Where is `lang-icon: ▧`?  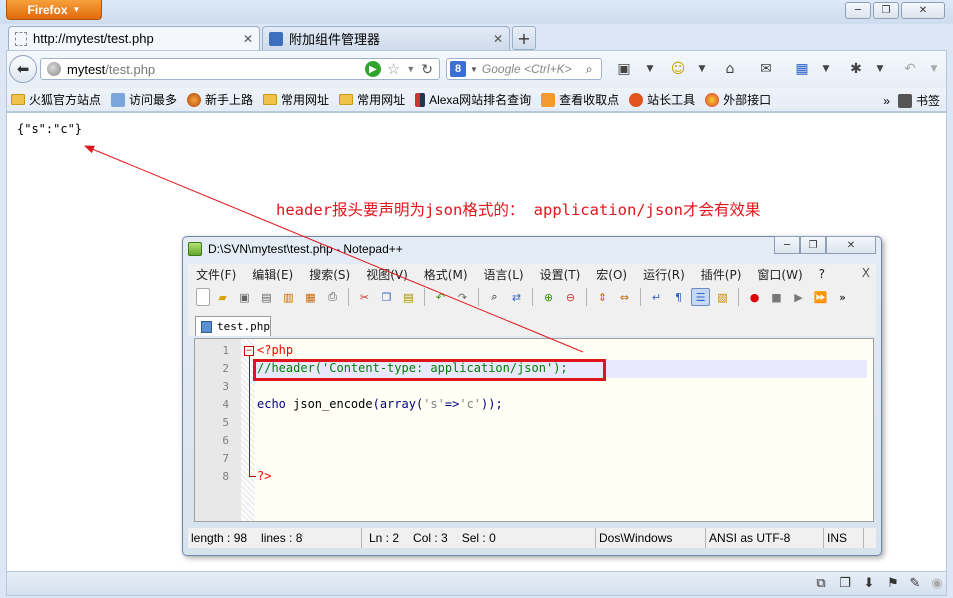
lang-icon: ▧ is located at coordinates (722, 297).